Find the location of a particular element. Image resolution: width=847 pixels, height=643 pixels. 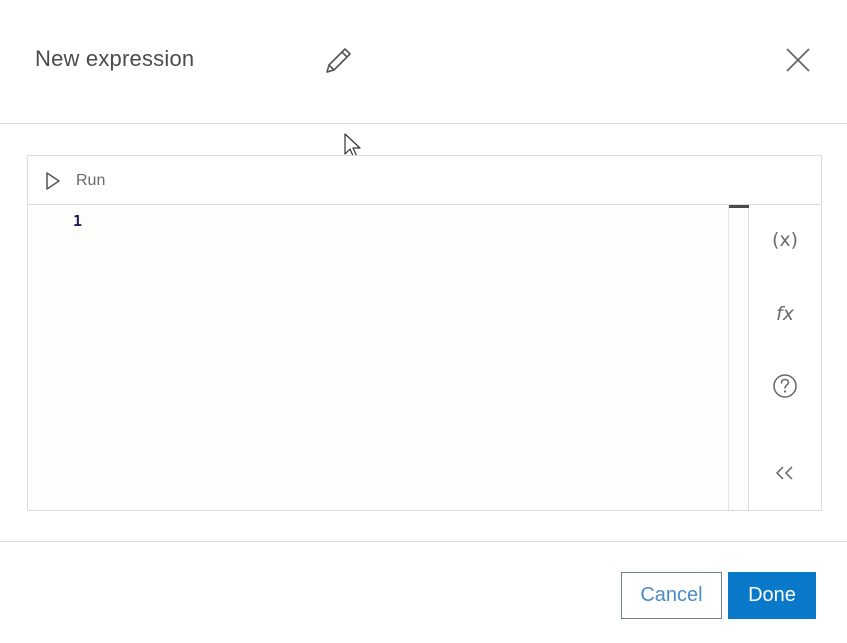

functions-button: fx is located at coordinates (785, 314).